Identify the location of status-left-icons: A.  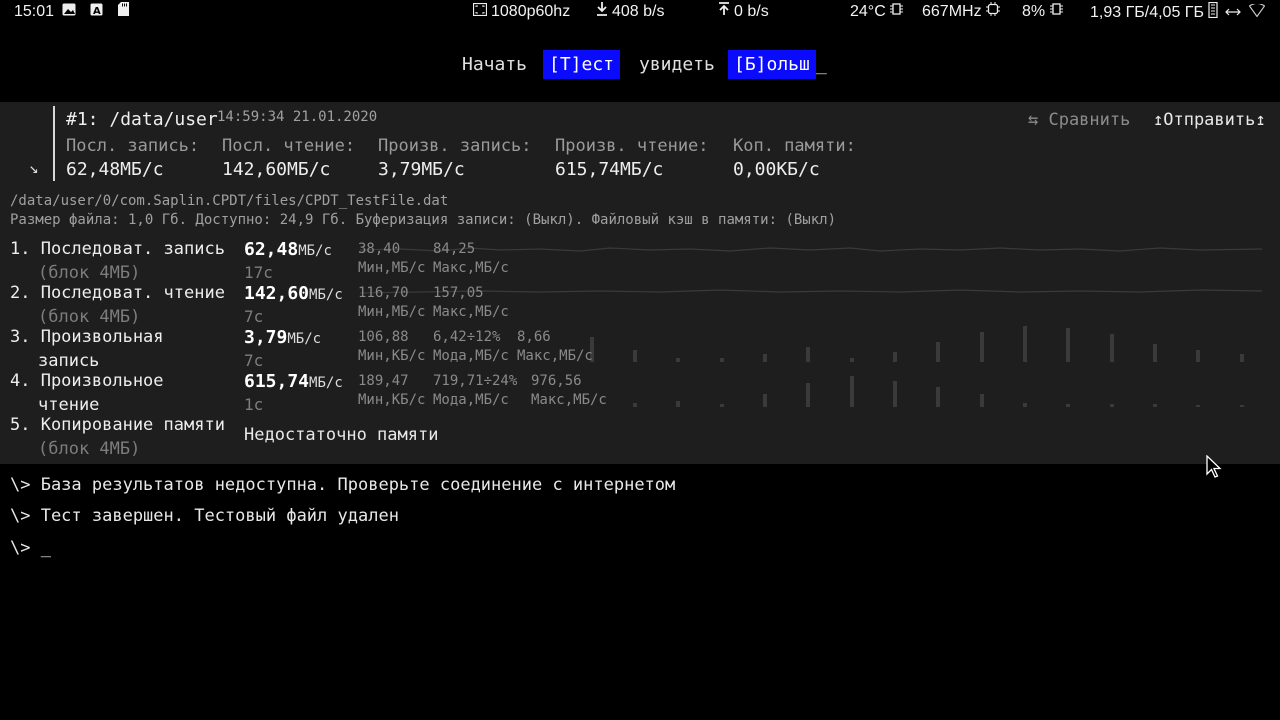
(97, 12).